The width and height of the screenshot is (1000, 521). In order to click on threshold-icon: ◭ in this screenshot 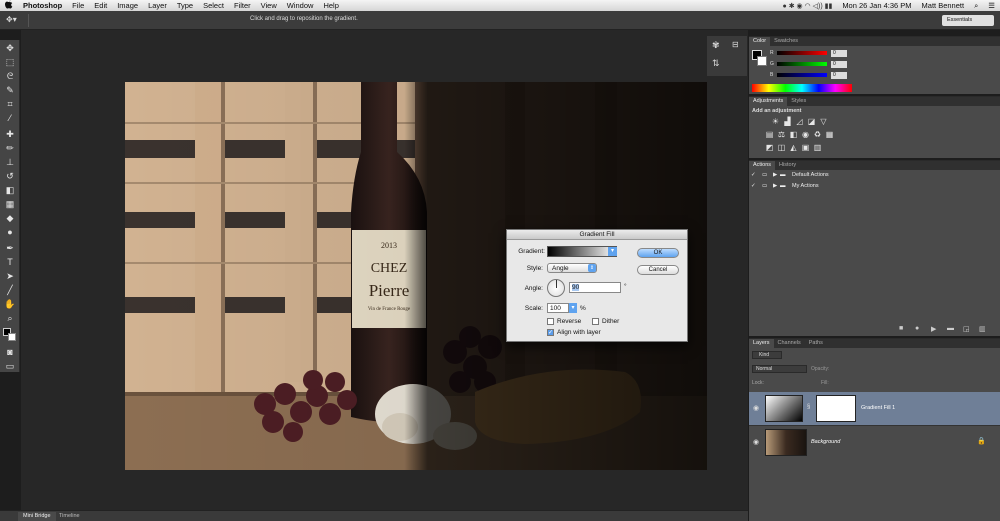, I will do `click(793, 147)`.